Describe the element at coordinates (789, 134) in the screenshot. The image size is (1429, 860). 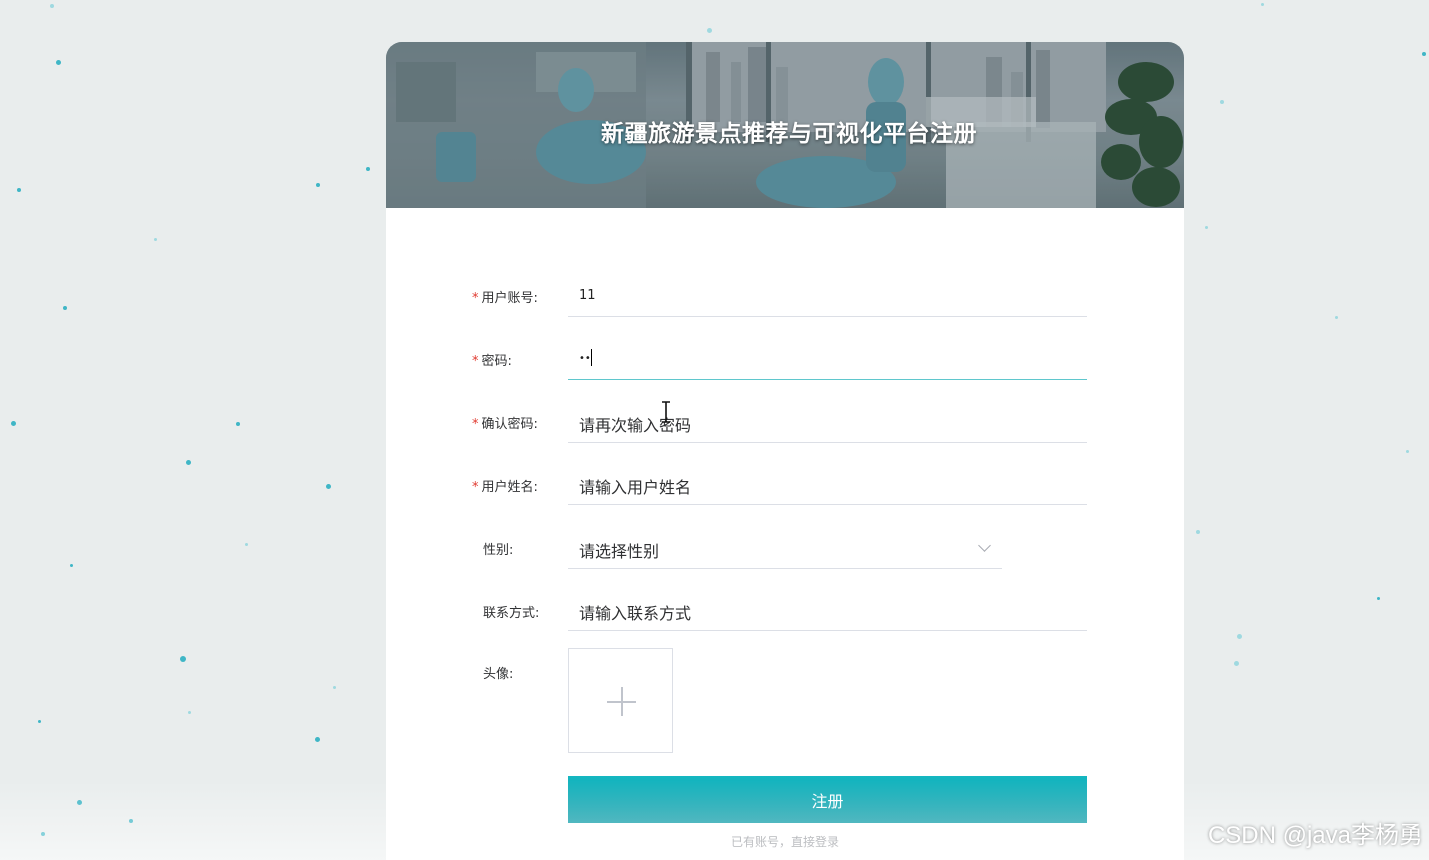
I see `page-title: 新疆旅游景点推荐与可视化平台注册` at that location.